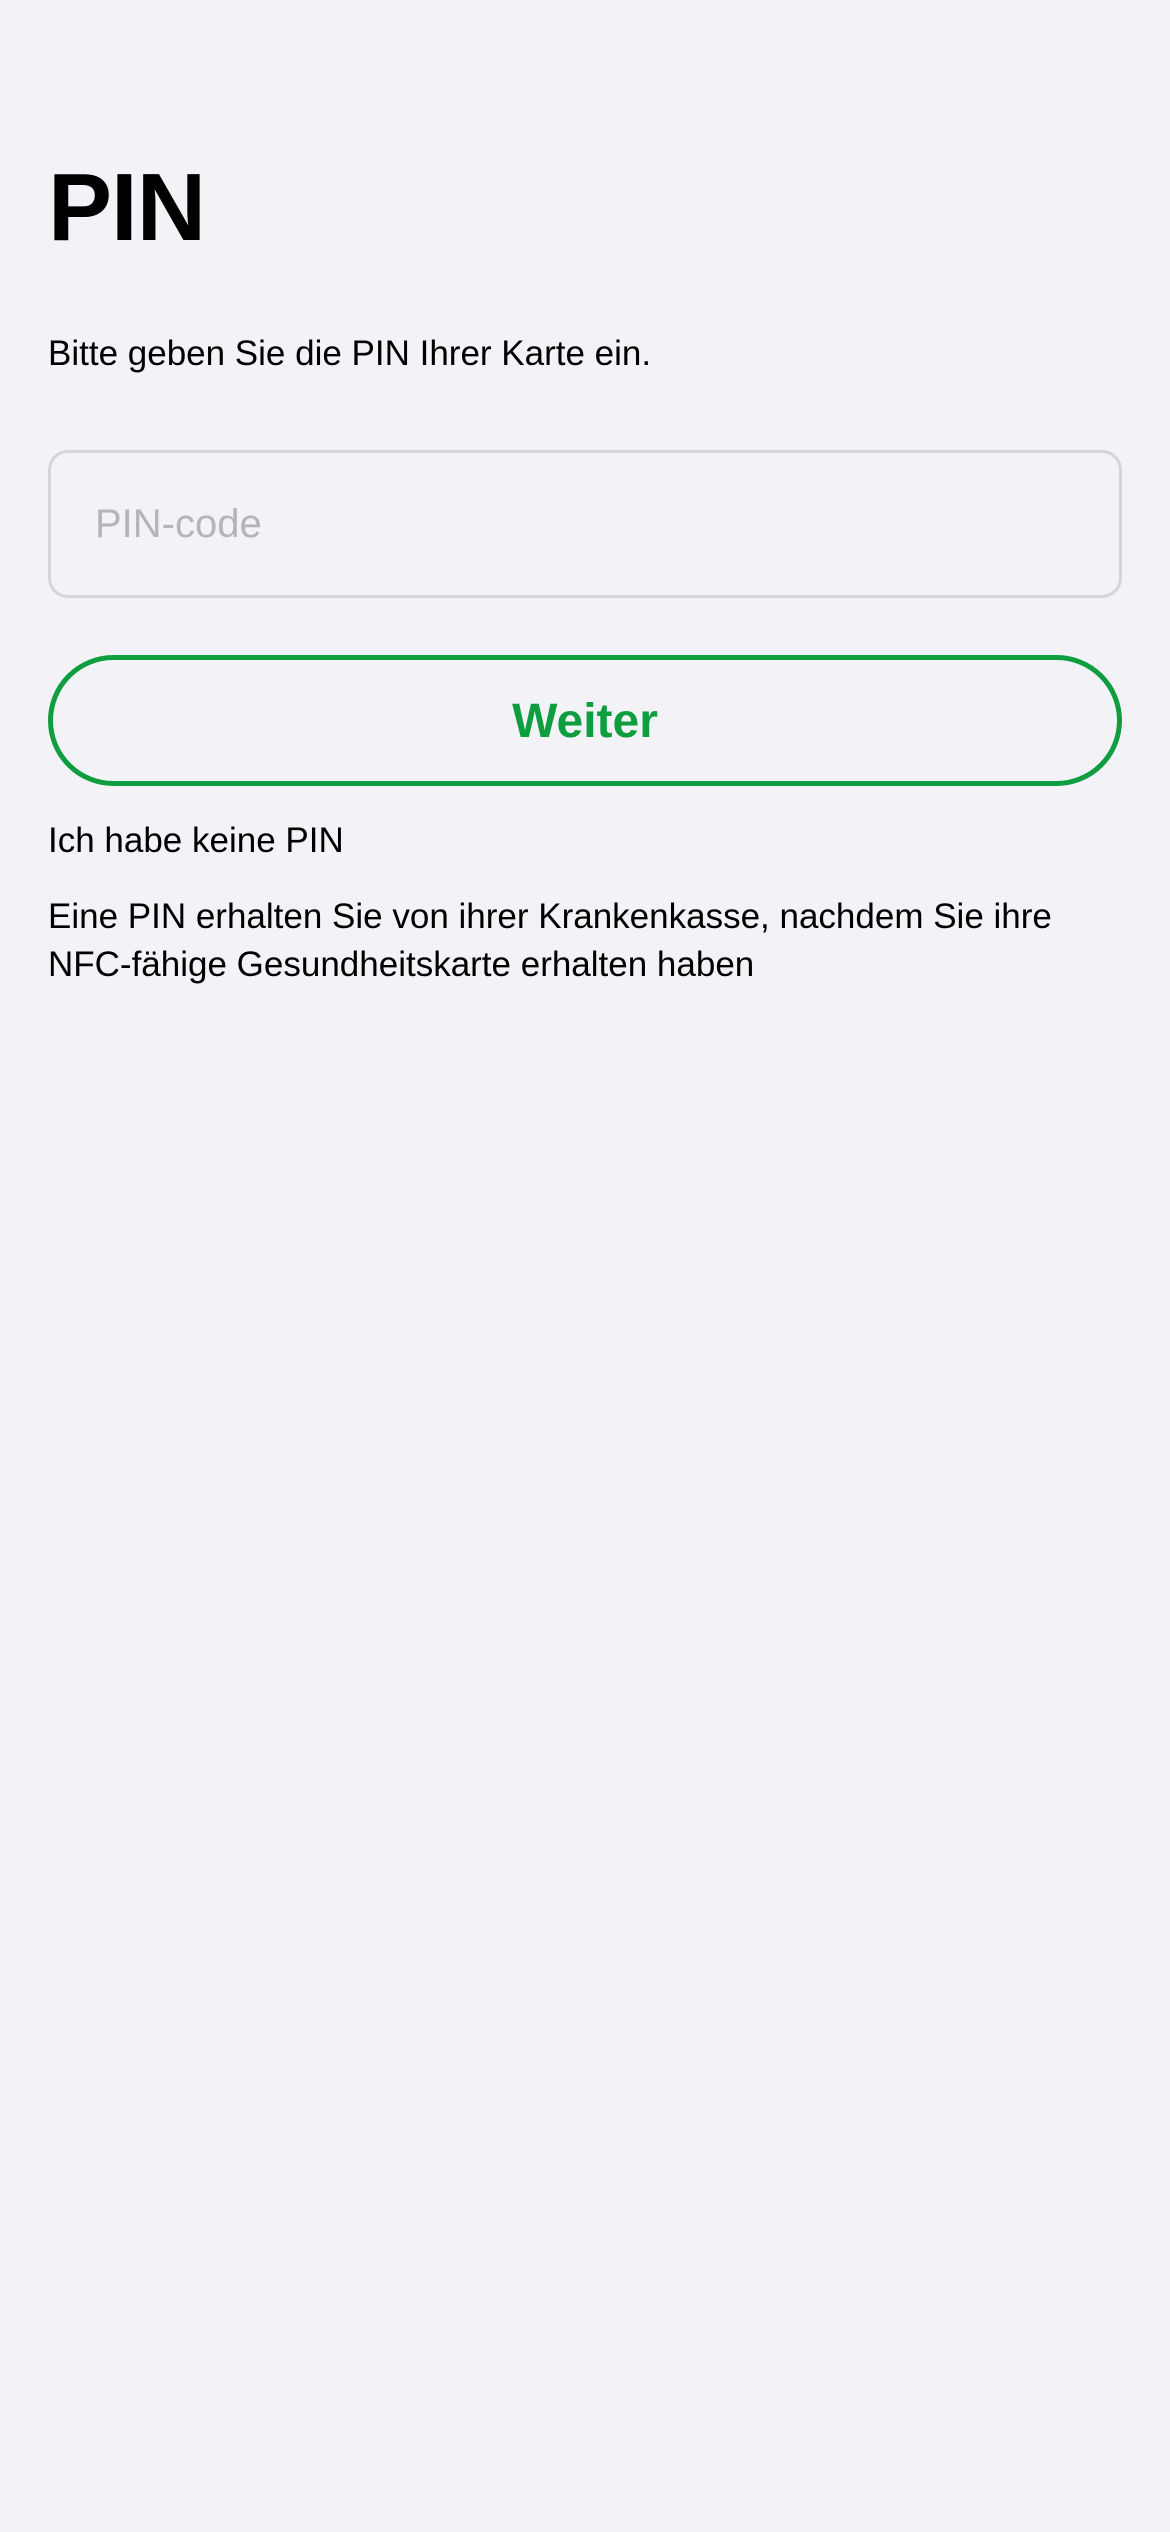 The image size is (1170, 2532). Describe the element at coordinates (585, 720) in the screenshot. I see `continue-button: Weiter` at that location.